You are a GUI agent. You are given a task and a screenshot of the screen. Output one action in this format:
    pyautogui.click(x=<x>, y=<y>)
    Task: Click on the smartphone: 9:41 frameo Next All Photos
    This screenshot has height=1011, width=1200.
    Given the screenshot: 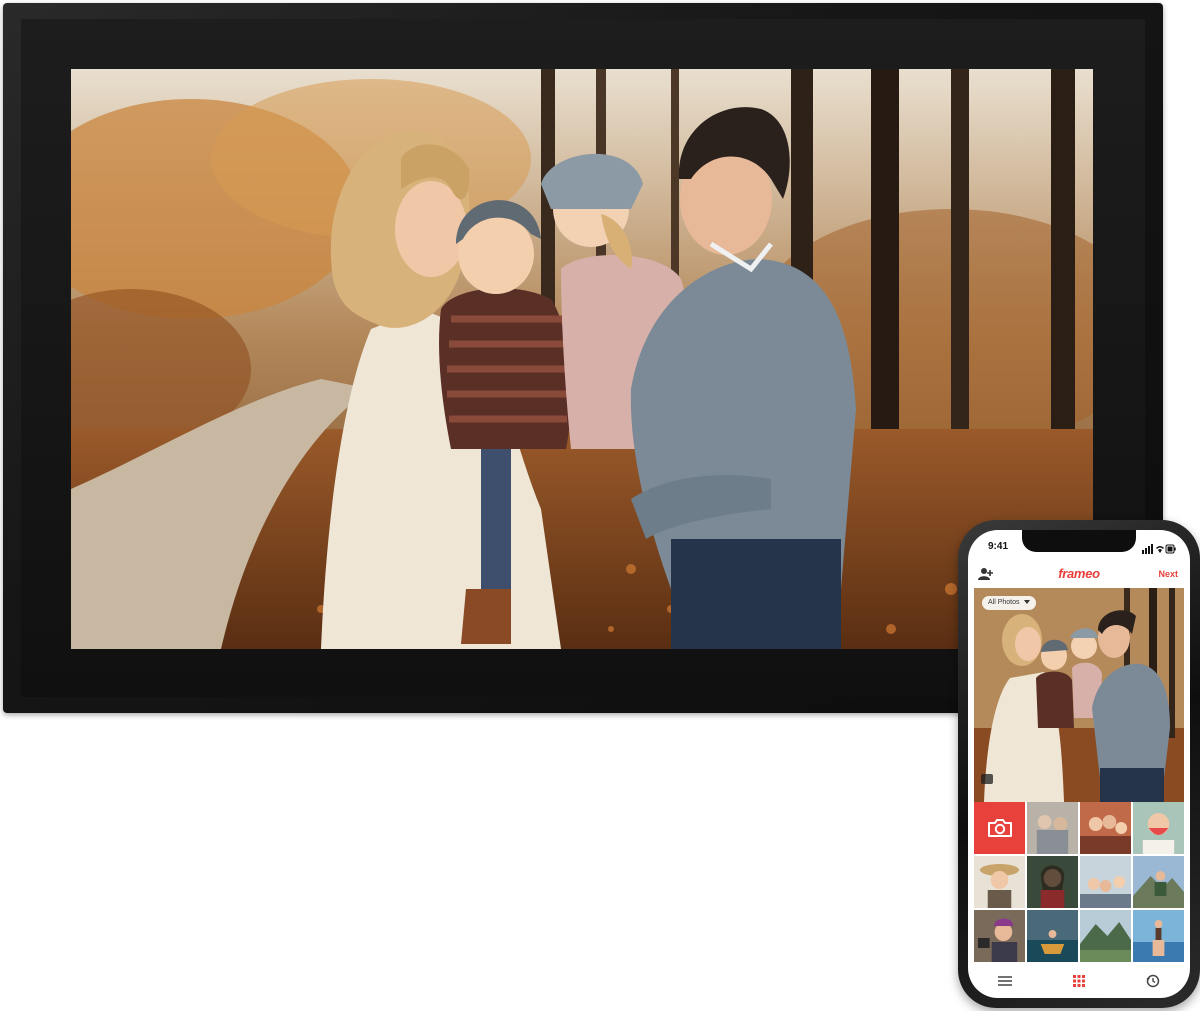 What is the action you would take?
    pyautogui.click(x=1079, y=764)
    